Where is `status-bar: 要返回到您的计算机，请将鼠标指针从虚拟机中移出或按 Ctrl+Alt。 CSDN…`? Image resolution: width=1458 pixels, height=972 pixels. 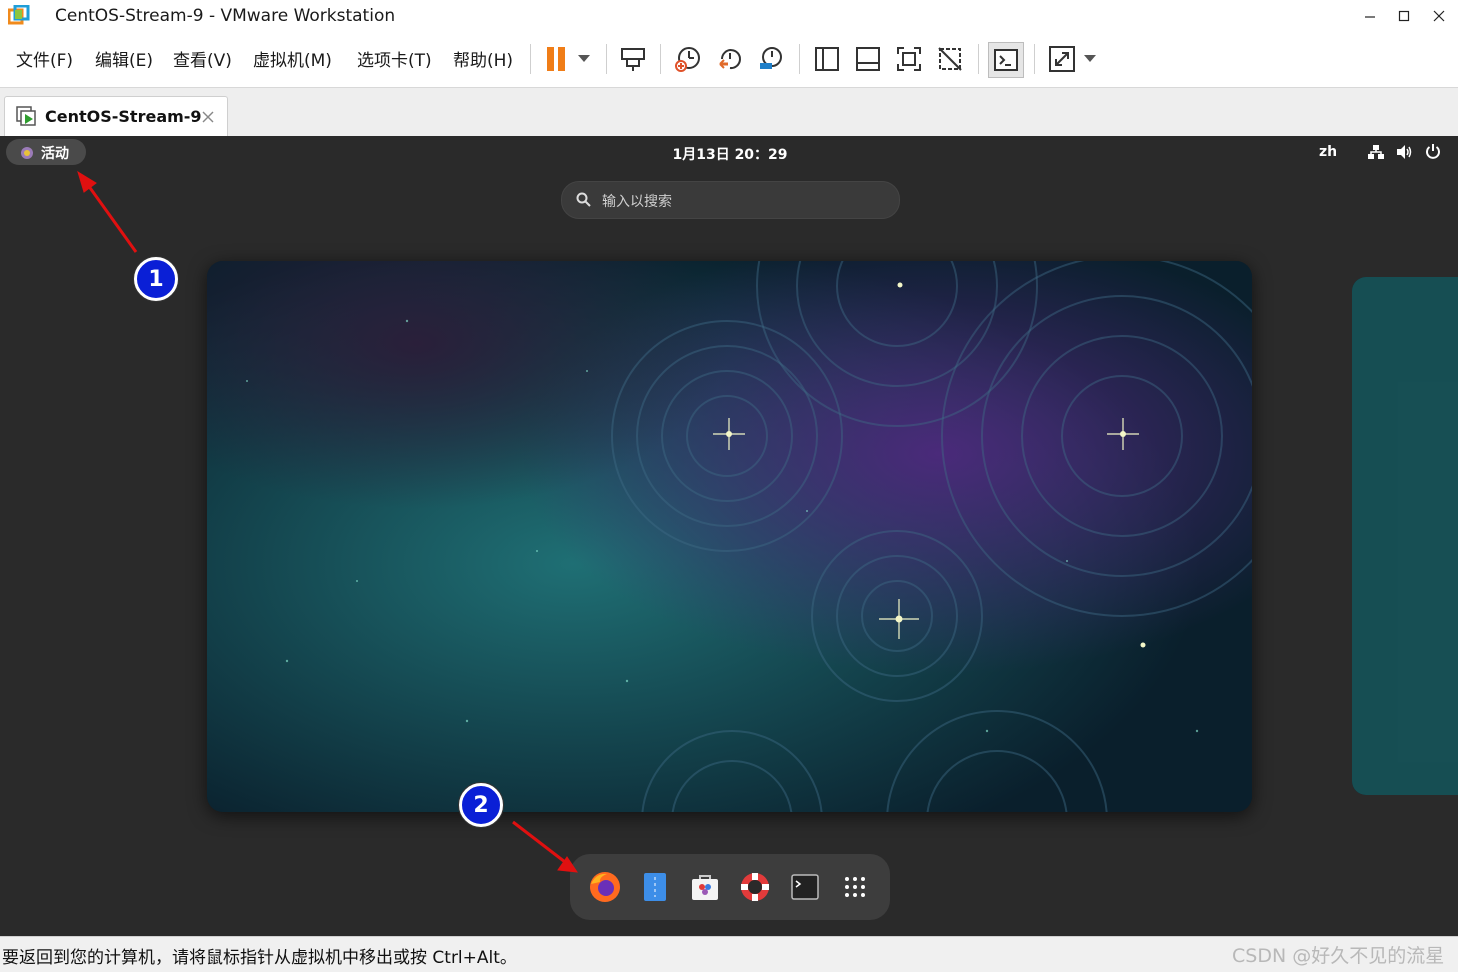 status-bar: 要返回到您的计算机，请将鼠标指针从虚拟机中移出或按 Ctrl+Alt。 CSDN… is located at coordinates (729, 954).